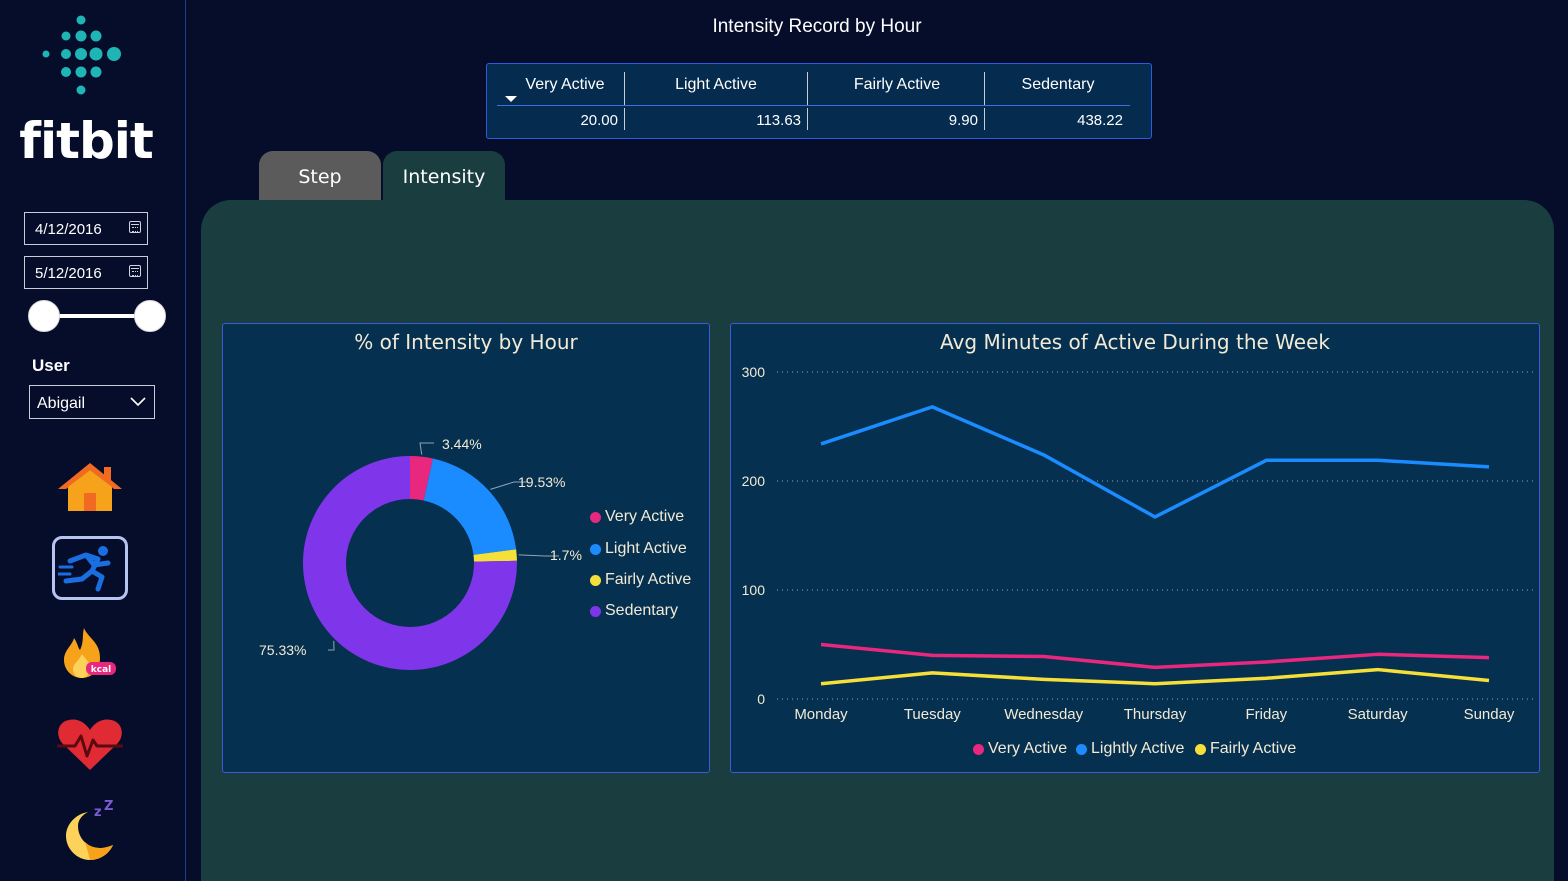 This screenshot has width=1568, height=881. What do you see at coordinates (542, 482) in the screenshot?
I see `donut-label-light-active: 19.53%` at bounding box center [542, 482].